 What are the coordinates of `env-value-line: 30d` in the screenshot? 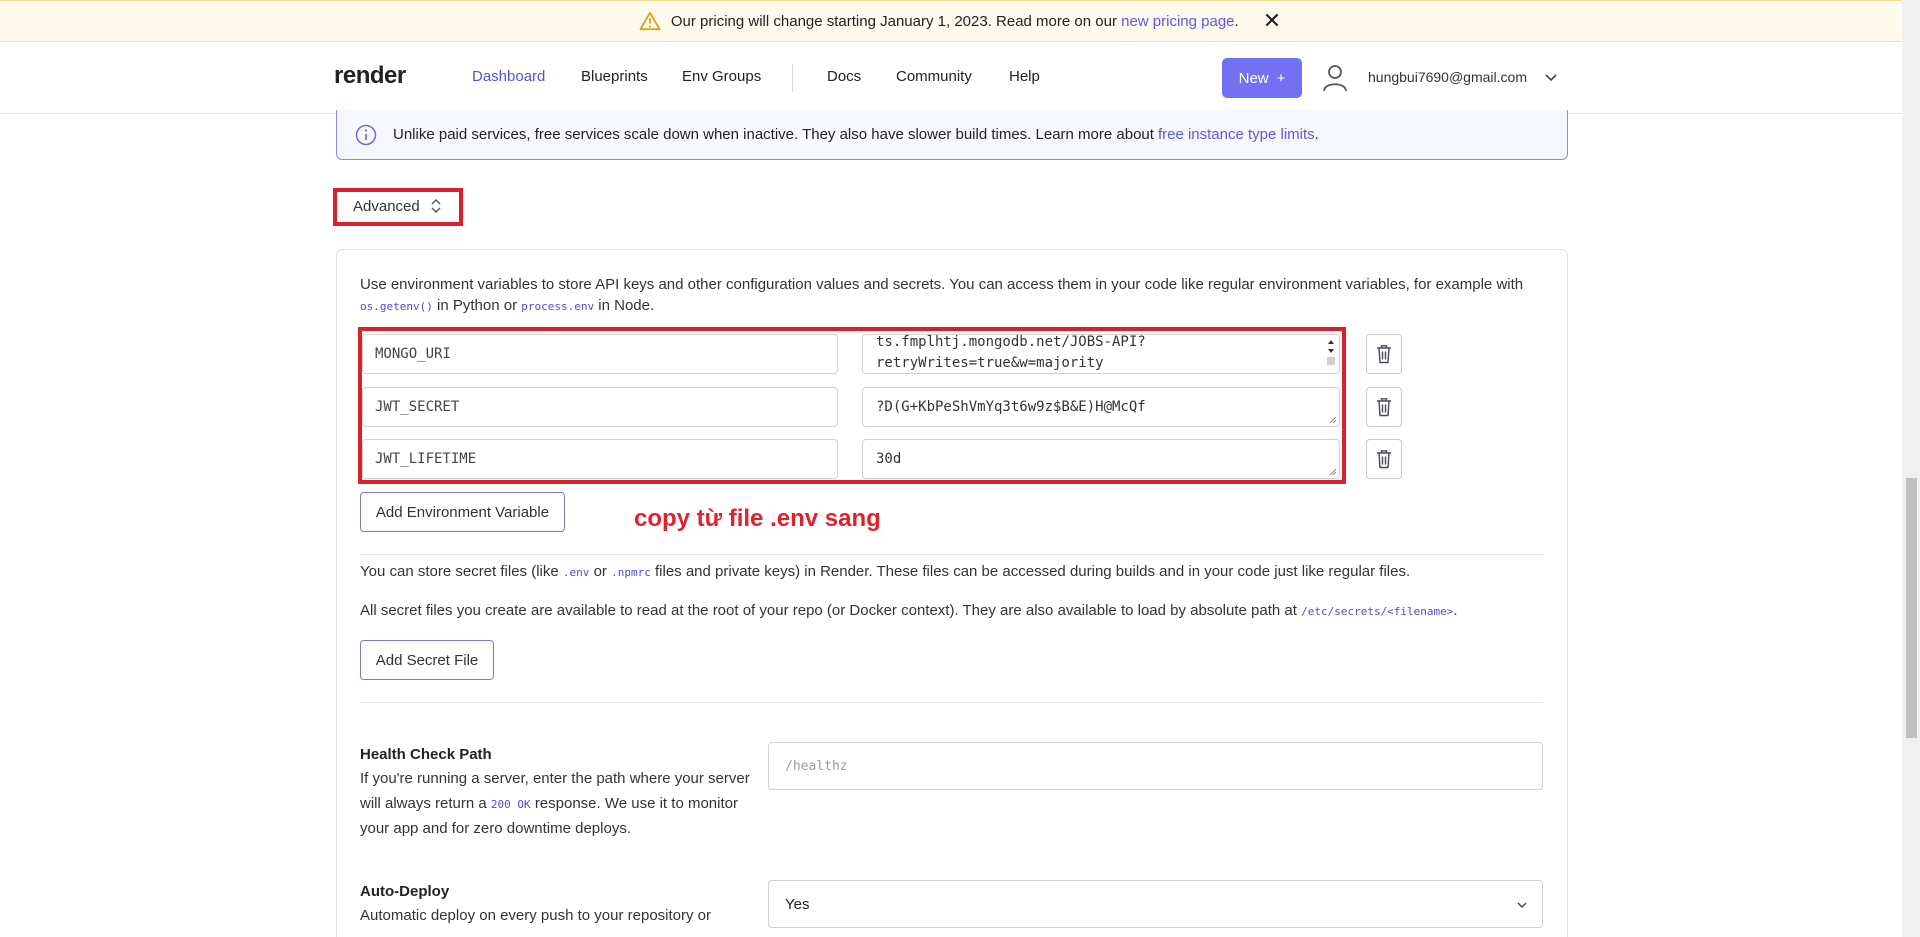 It's located at (889, 459).